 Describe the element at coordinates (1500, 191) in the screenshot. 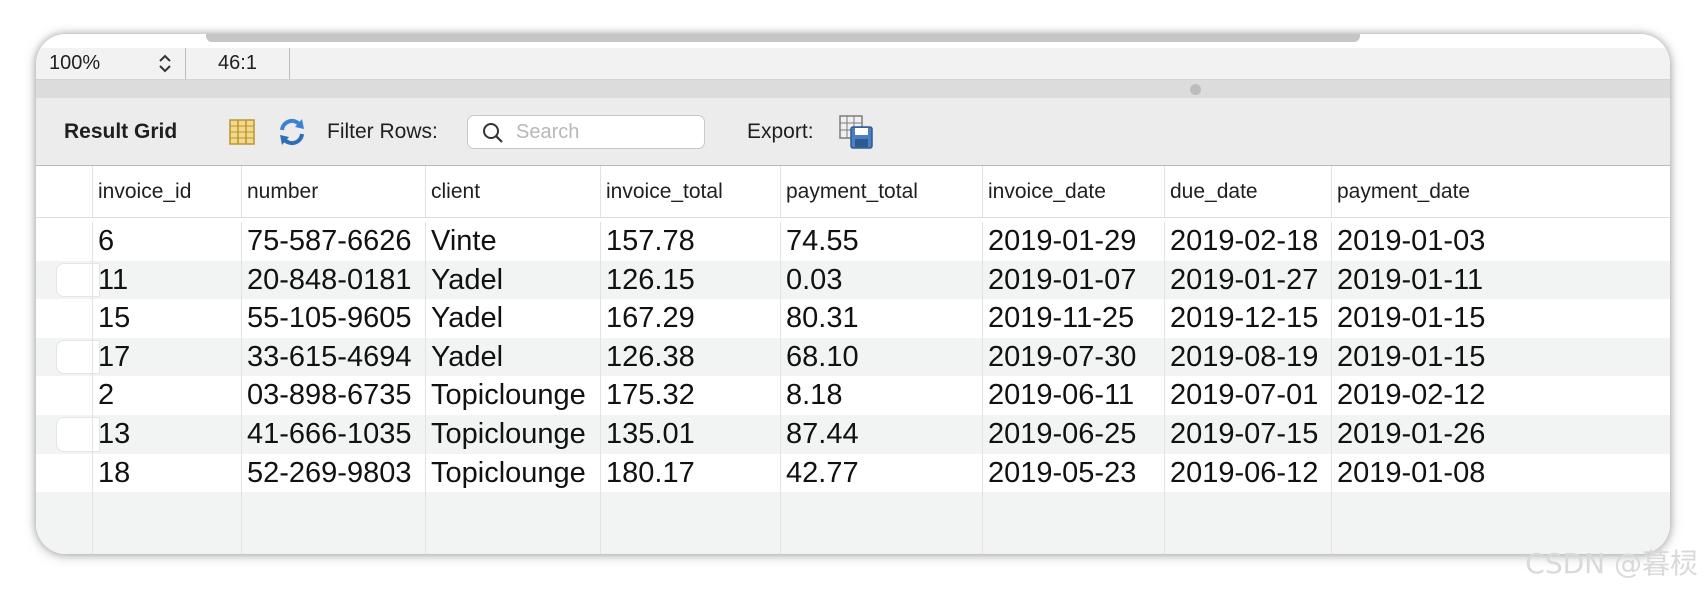

I see `column-header-payment-date: payment_date` at that location.